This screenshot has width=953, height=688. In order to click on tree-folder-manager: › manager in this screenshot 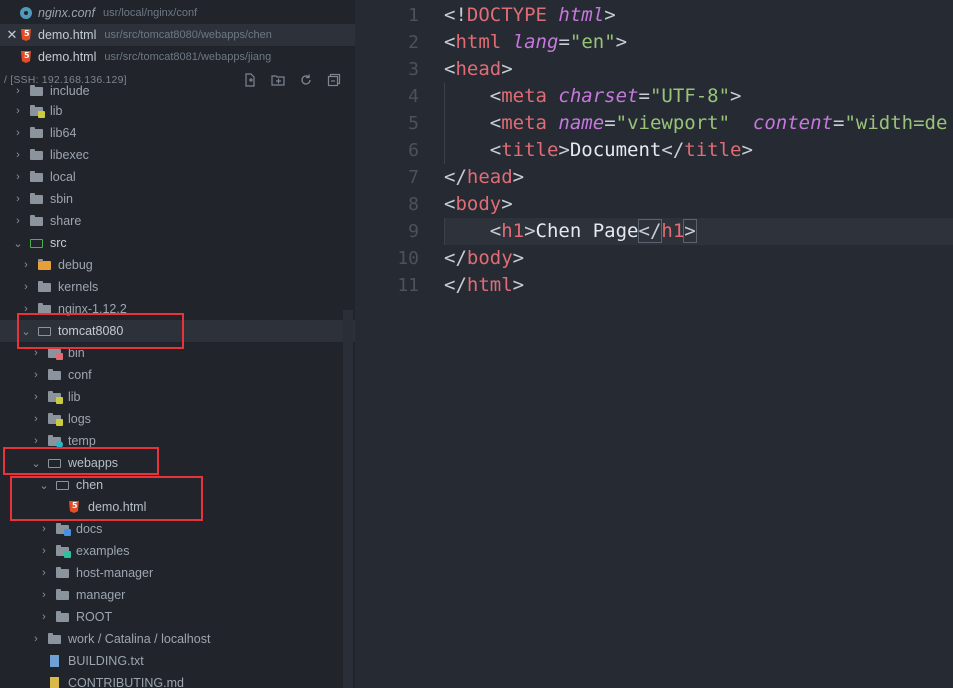, I will do `click(177, 595)`.